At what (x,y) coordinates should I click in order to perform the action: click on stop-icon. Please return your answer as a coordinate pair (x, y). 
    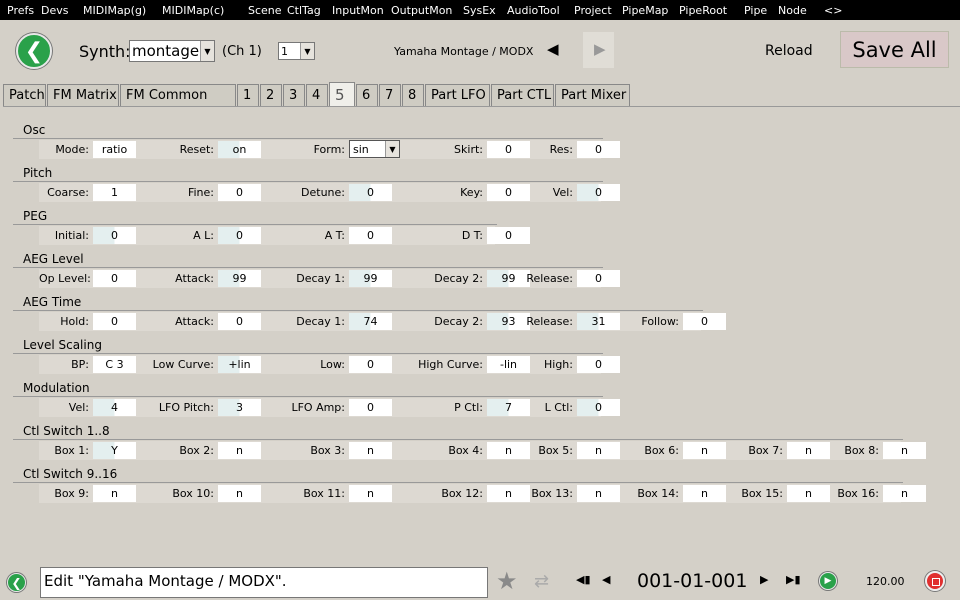
    Looking at the image, I should click on (935, 581).